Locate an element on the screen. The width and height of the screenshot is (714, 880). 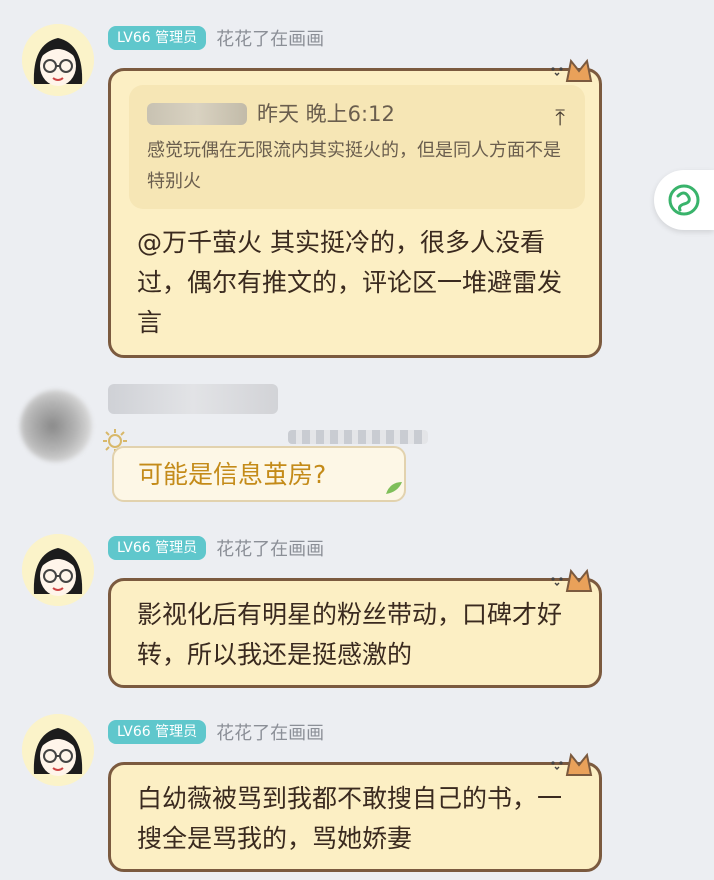
quote-text: 感觉玩偶在无限流内其实挺火的，但是同人方面不是特别火 is located at coordinates (354, 166).